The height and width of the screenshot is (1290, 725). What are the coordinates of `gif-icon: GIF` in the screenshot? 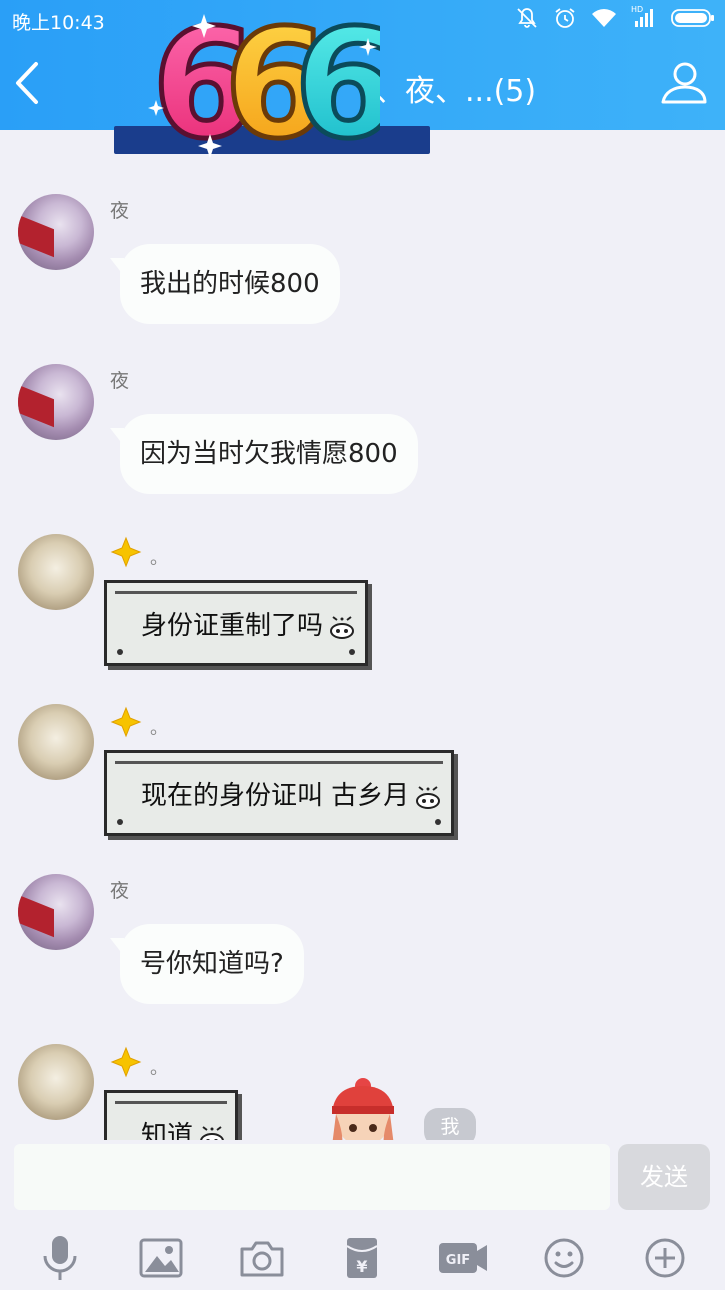 It's located at (463, 1258).